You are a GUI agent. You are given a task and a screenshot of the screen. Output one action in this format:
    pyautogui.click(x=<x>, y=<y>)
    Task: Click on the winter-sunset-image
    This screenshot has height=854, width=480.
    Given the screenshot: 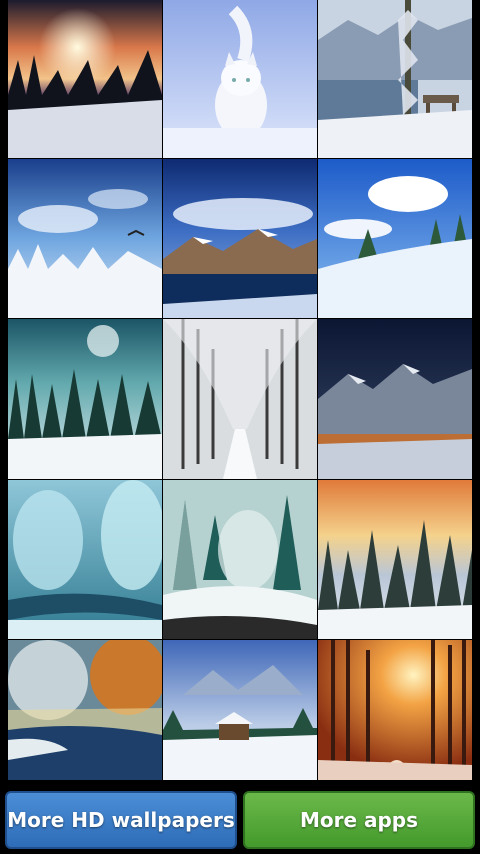 What is the action you would take?
    pyautogui.click(x=85, y=79)
    